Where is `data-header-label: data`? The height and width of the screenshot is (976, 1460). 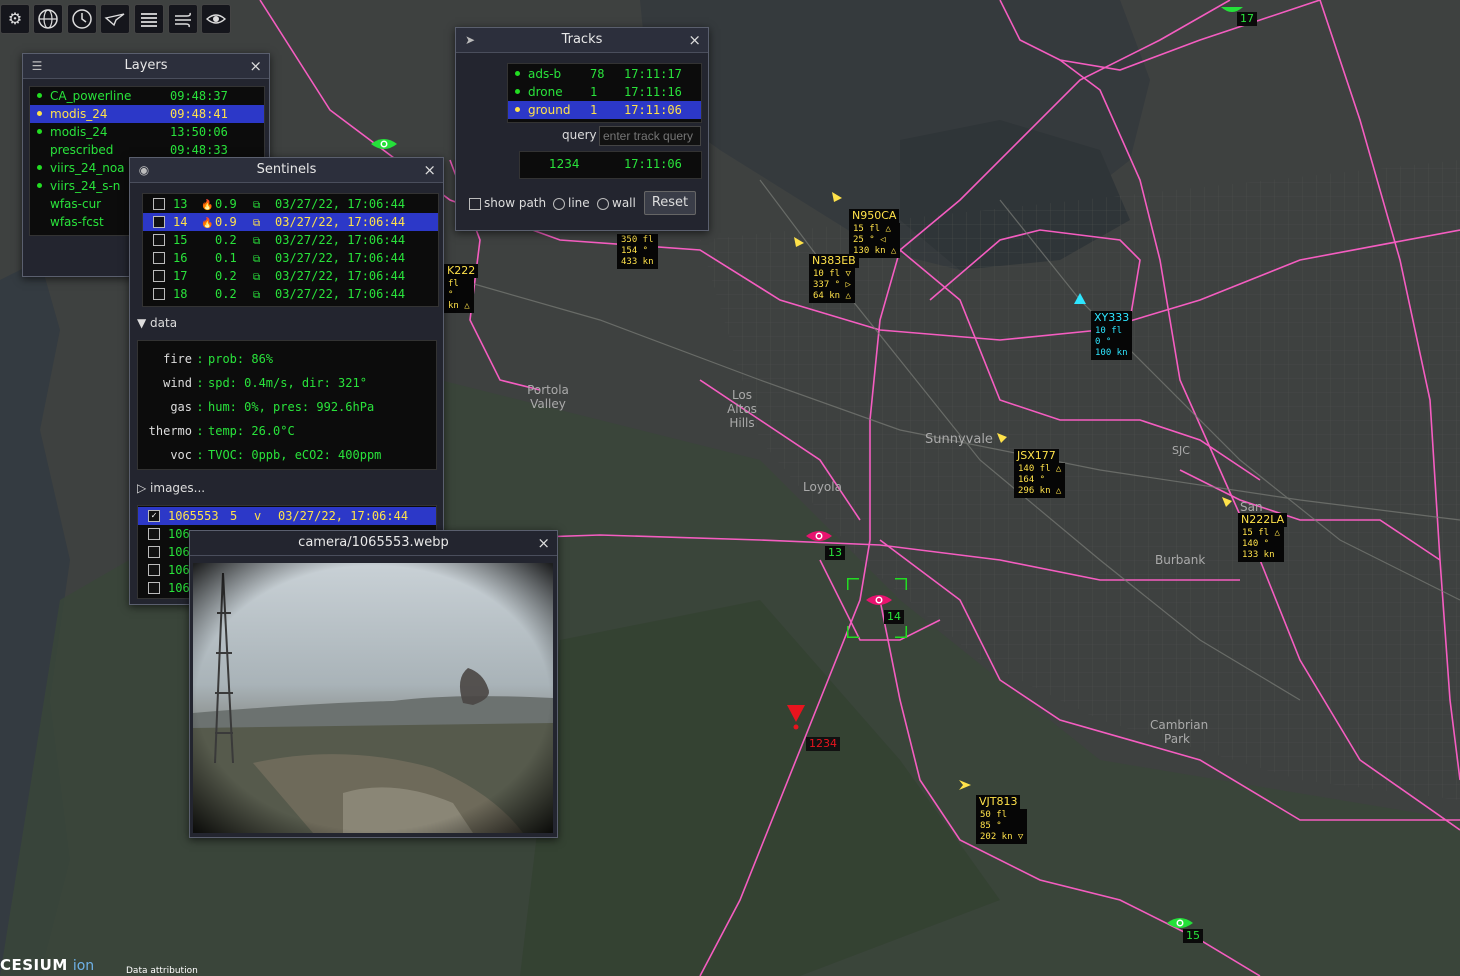 data-header-label: data is located at coordinates (164, 323).